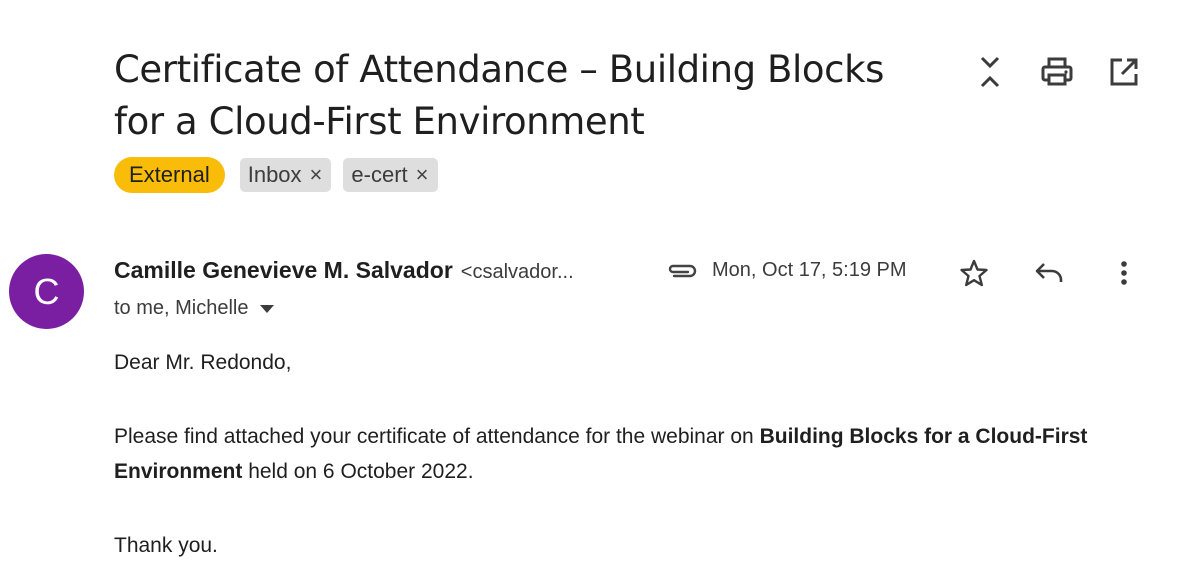  I want to click on label-chip-text: Inbox, so click(274, 174).